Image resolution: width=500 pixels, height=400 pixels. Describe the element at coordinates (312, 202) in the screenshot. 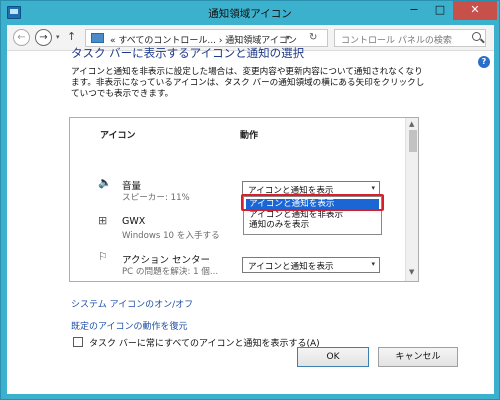

I see `highlight-annotation` at that location.